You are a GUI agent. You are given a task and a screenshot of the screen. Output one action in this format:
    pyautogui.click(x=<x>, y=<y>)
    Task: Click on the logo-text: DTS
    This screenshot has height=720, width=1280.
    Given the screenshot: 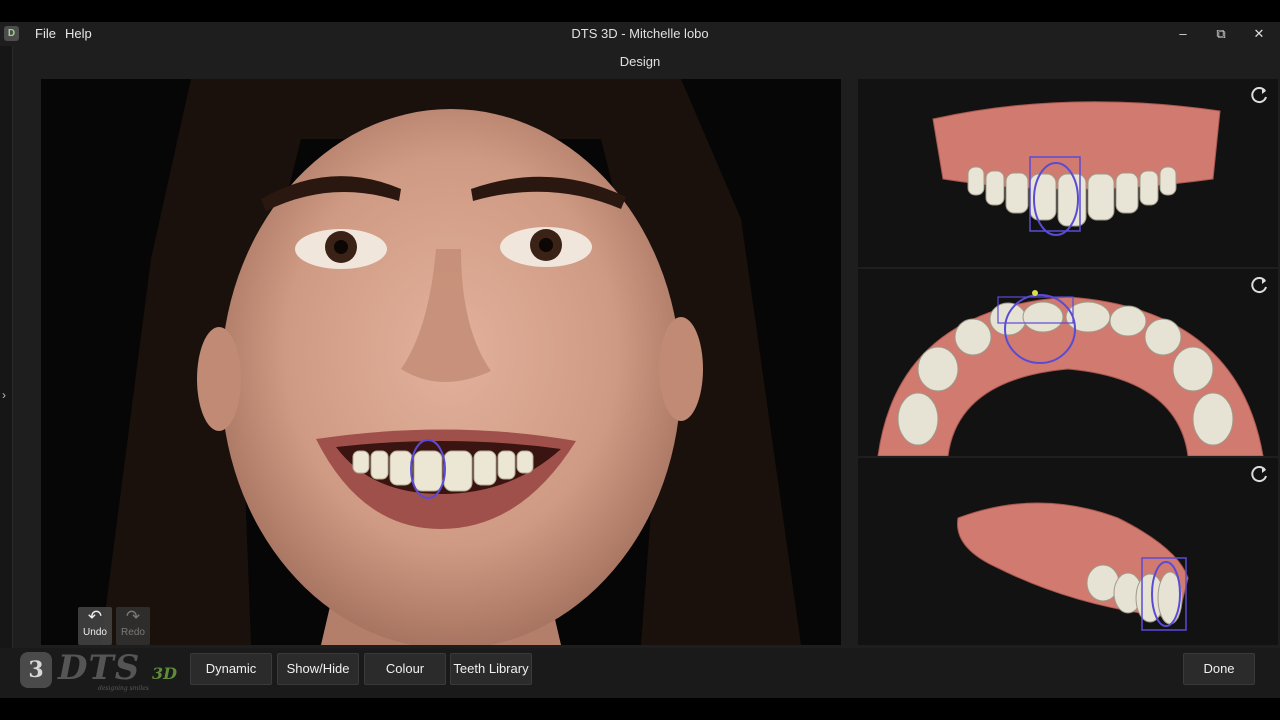 What is the action you would take?
    pyautogui.click(x=99, y=668)
    